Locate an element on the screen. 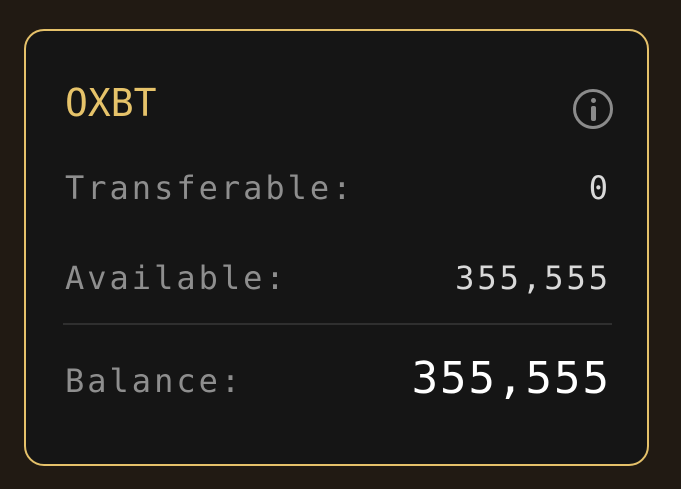 This screenshot has width=681, height=489. available-value: 355,555 is located at coordinates (533, 278).